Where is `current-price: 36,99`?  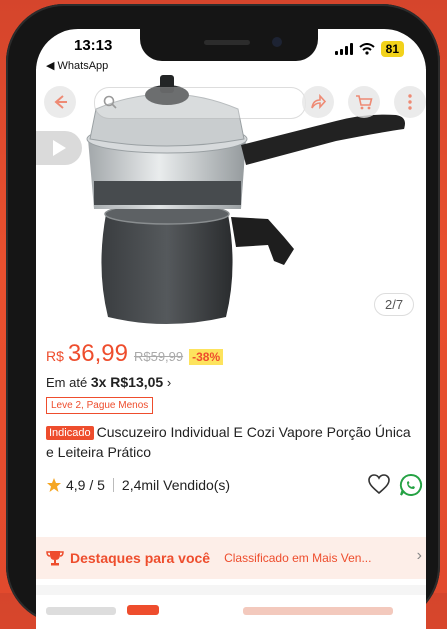 current-price: 36,99 is located at coordinates (97, 353).